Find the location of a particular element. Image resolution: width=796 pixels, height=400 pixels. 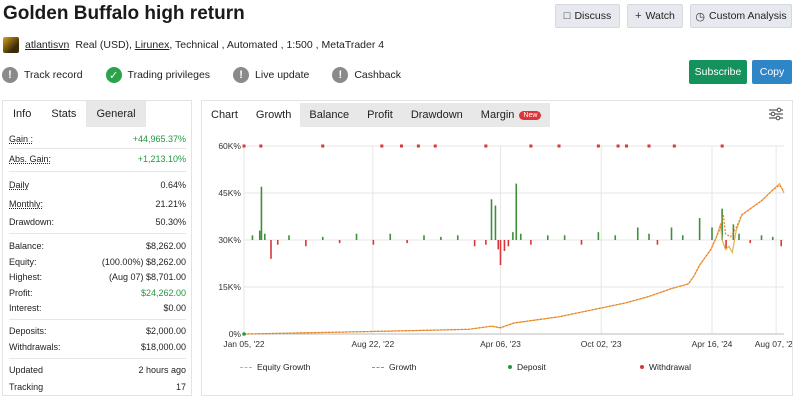

badge-label: Track record is located at coordinates (53, 75).